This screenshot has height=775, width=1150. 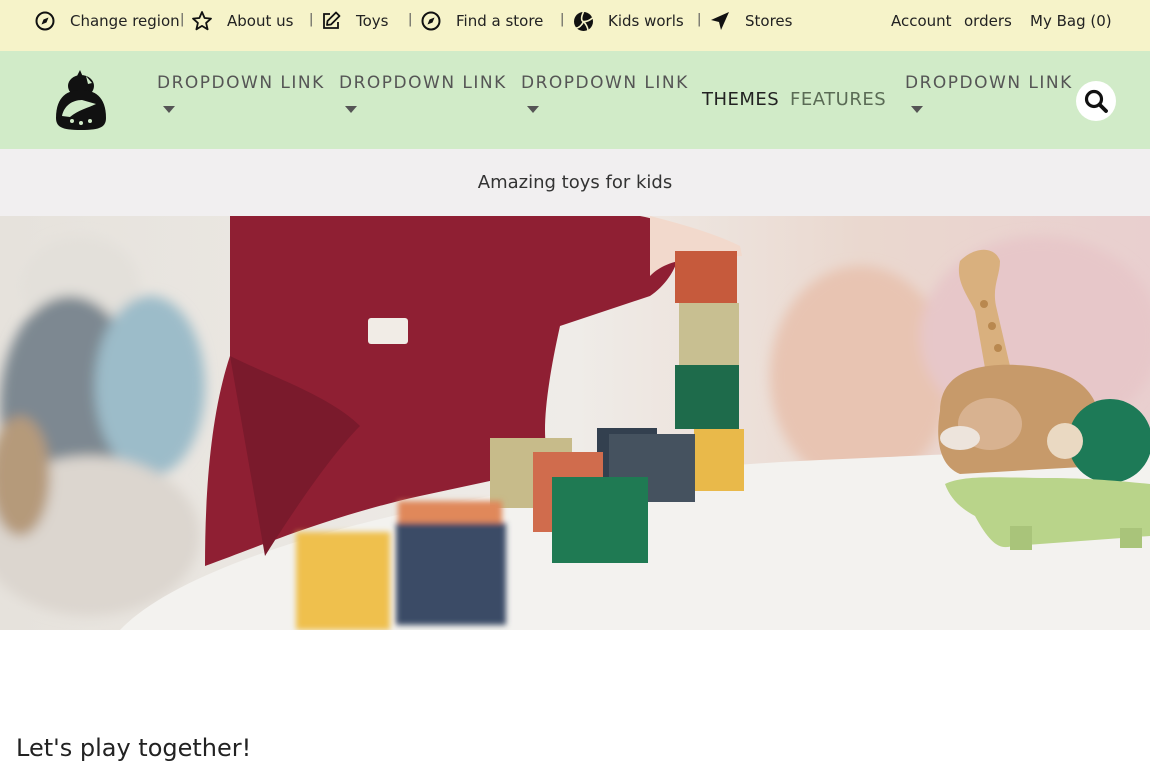 What do you see at coordinates (720, 21) in the screenshot?
I see `location-arrow-icon` at bounding box center [720, 21].